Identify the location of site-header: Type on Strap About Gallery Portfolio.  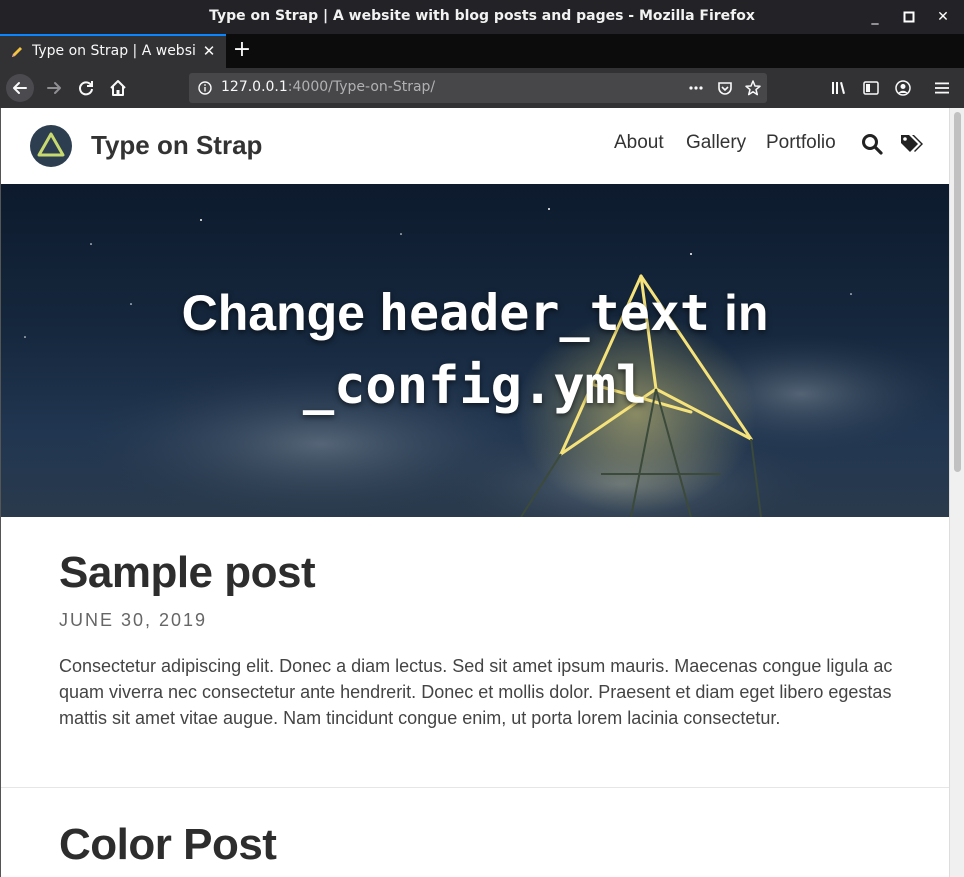
(475, 146).